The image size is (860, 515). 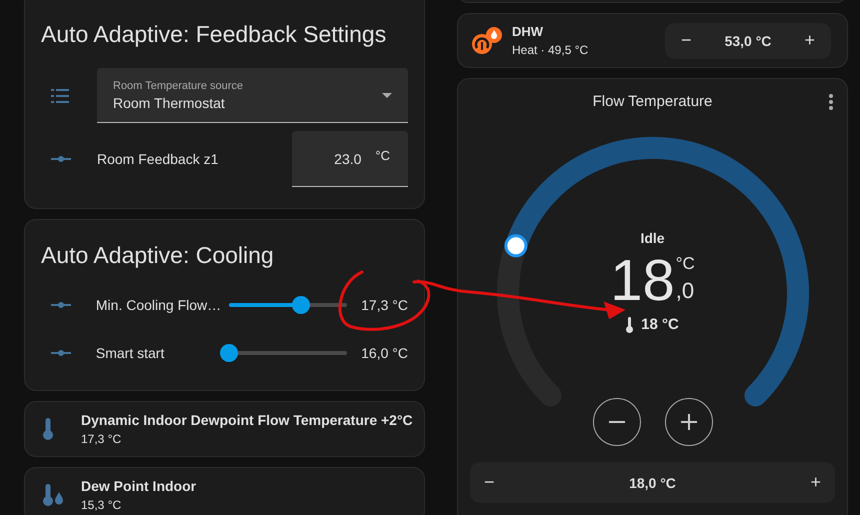 What do you see at coordinates (642, 281) in the screenshot?
I see `target-temperature: 18` at bounding box center [642, 281].